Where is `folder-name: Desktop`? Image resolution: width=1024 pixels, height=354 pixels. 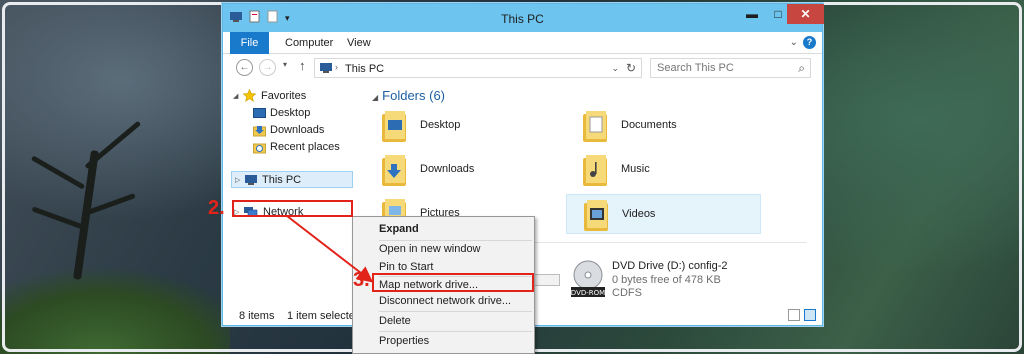 folder-name: Desktop is located at coordinates (440, 125).